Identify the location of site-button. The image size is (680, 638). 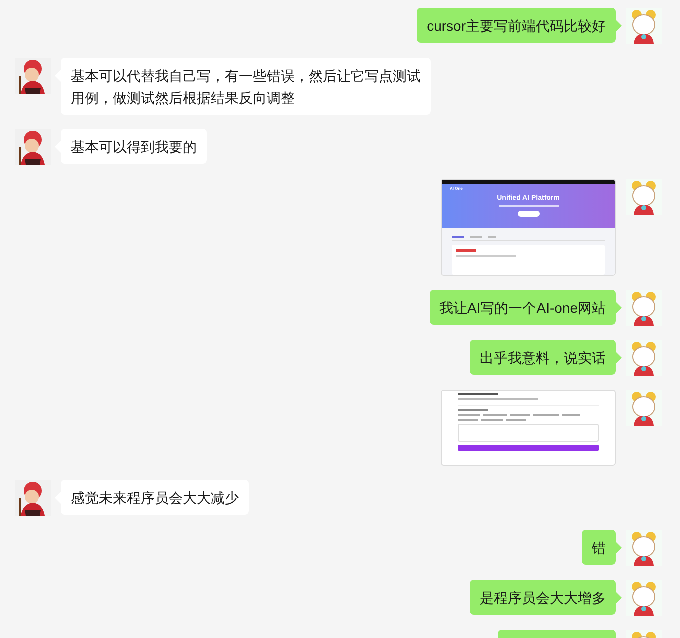
(529, 214).